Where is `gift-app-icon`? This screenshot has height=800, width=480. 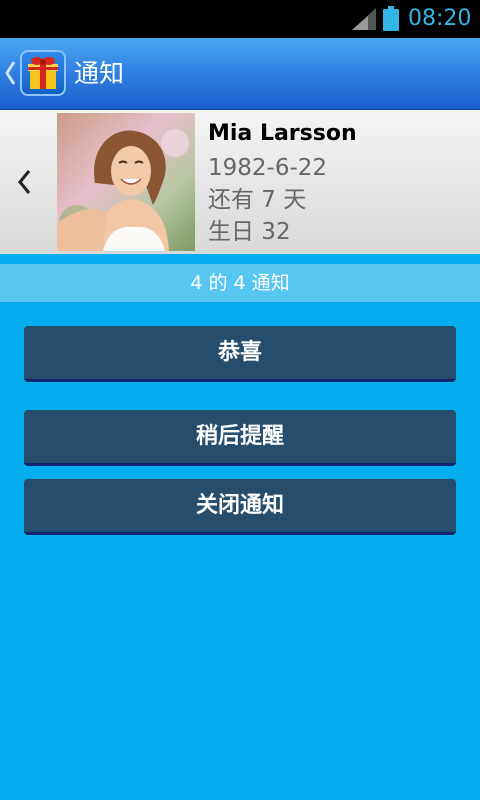 gift-app-icon is located at coordinates (43, 73).